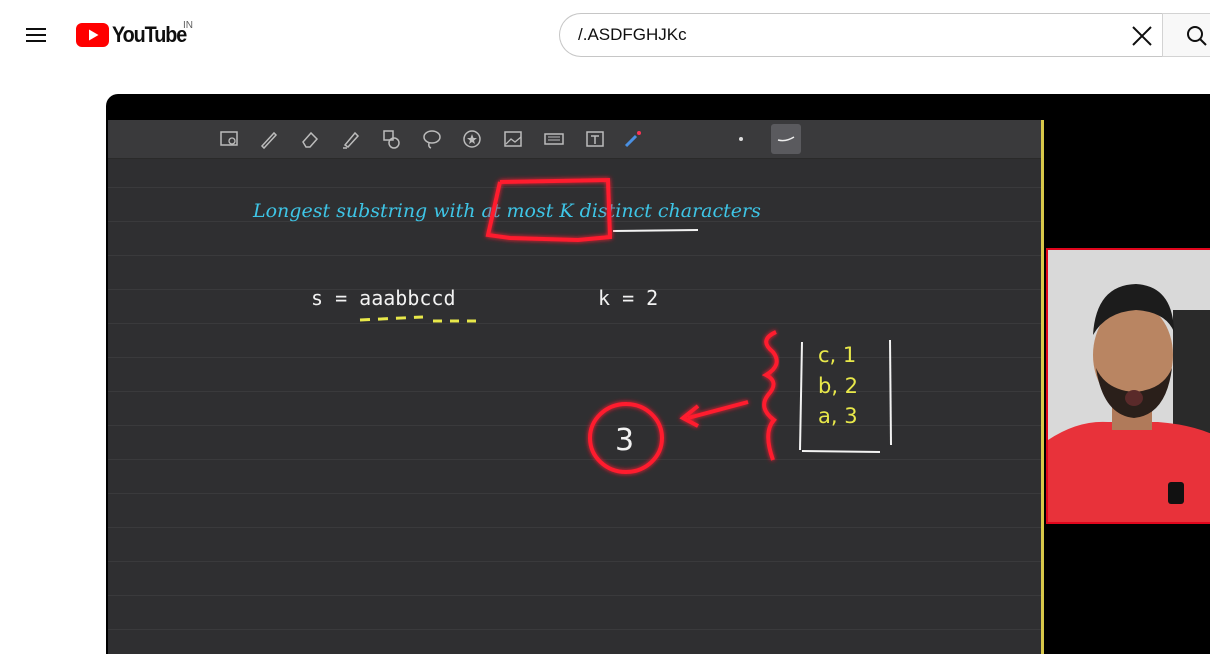 This screenshot has width=1210, height=654. Describe the element at coordinates (188, 25) in the screenshot. I see `country-code: IN` at that location.